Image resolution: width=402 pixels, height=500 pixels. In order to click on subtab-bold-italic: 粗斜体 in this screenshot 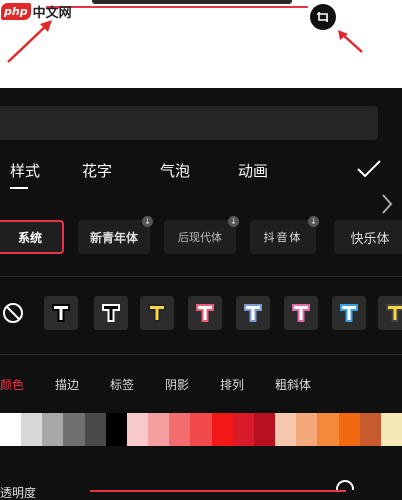, I will do `click(293, 384)`.